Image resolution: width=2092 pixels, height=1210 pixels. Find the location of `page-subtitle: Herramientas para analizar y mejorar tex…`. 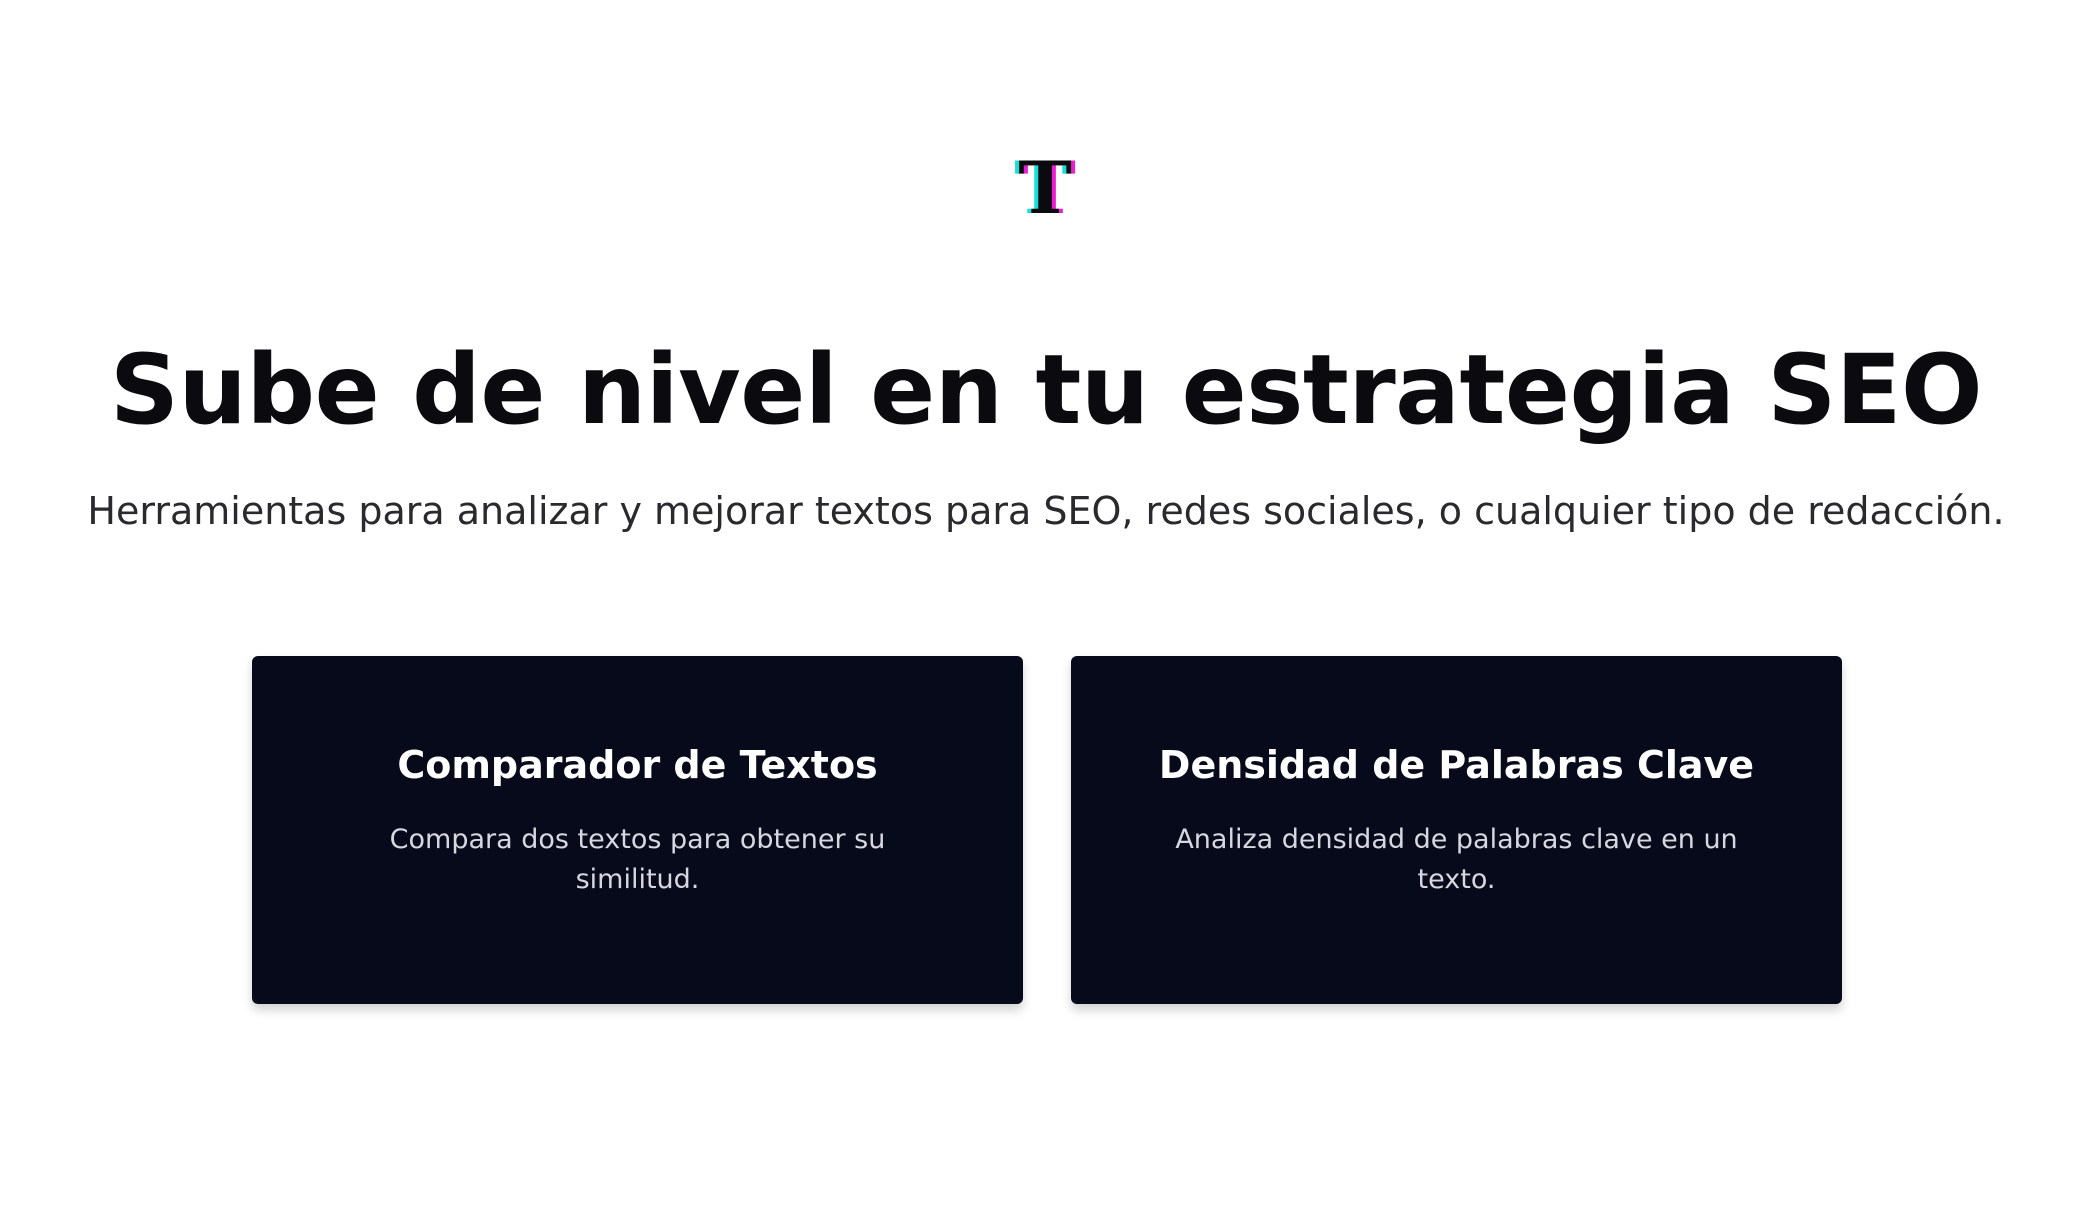

page-subtitle: Herramientas para analizar y mejorar tex… is located at coordinates (1046, 511).